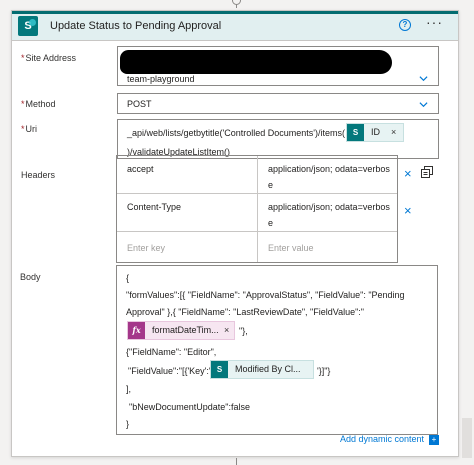  Describe the element at coordinates (181, 330) in the screenshot. I see `format-date-time-token: fx formatDateTim... ×` at that location.